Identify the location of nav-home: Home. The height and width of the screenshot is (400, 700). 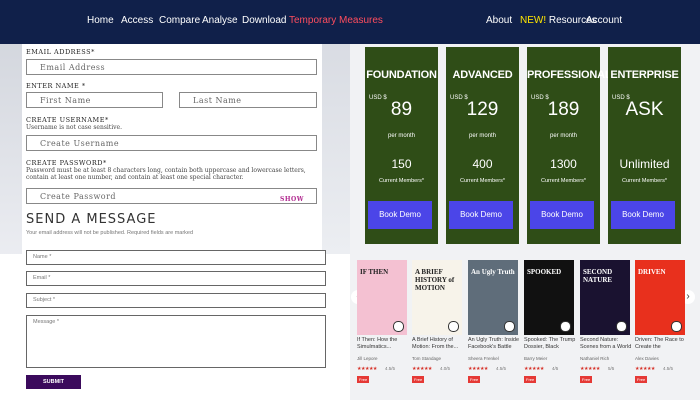
(100, 20).